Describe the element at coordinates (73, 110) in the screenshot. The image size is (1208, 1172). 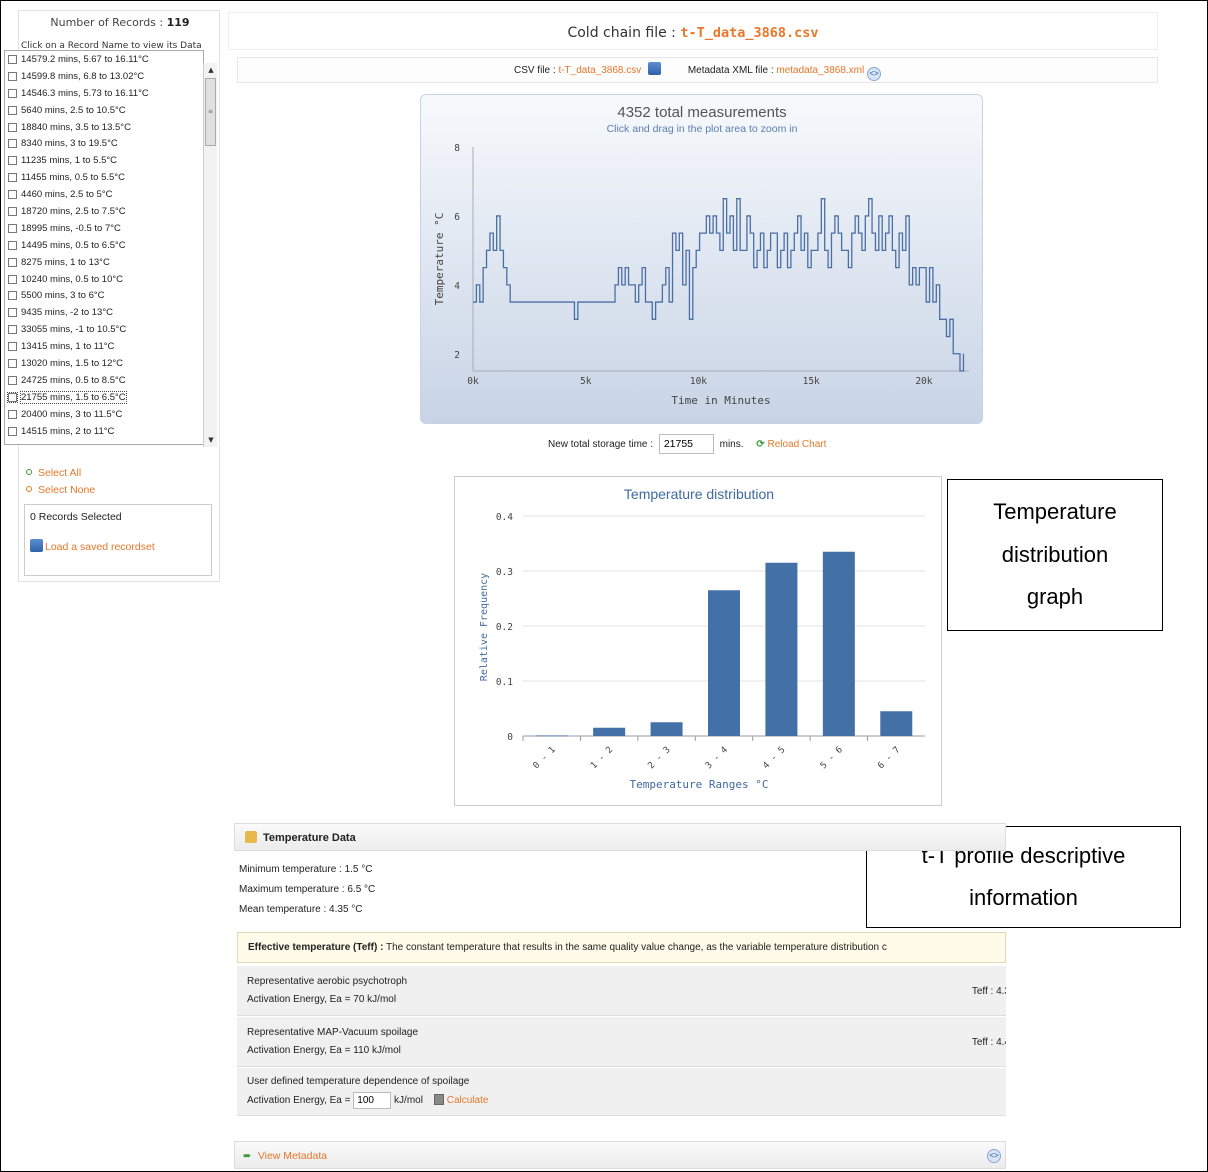
I see `record-label: 5640 mins, 2.5 to 10.5°C` at that location.